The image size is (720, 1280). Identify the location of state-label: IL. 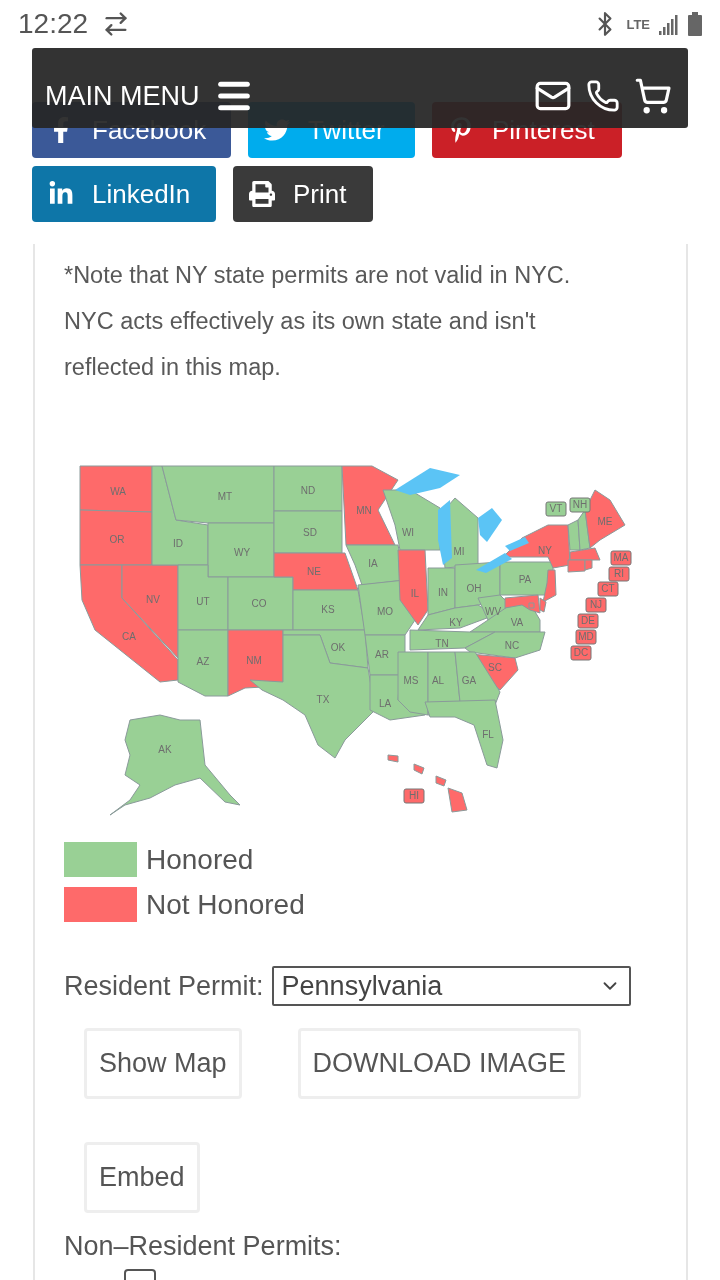
(415, 593).